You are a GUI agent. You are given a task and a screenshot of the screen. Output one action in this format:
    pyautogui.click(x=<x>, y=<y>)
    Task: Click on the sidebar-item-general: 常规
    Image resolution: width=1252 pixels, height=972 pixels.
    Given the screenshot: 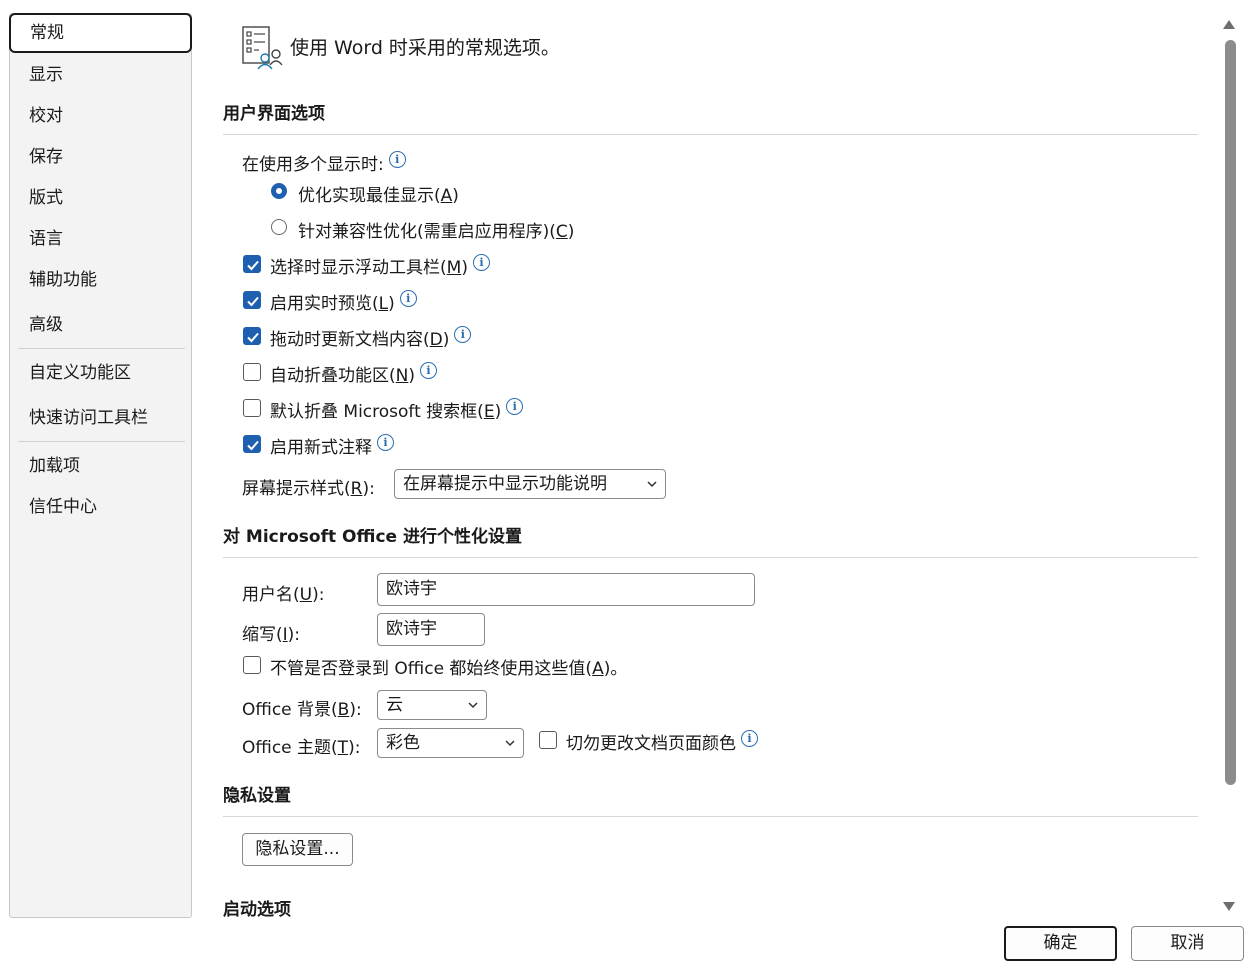 What is the action you would take?
    pyautogui.click(x=100, y=33)
    